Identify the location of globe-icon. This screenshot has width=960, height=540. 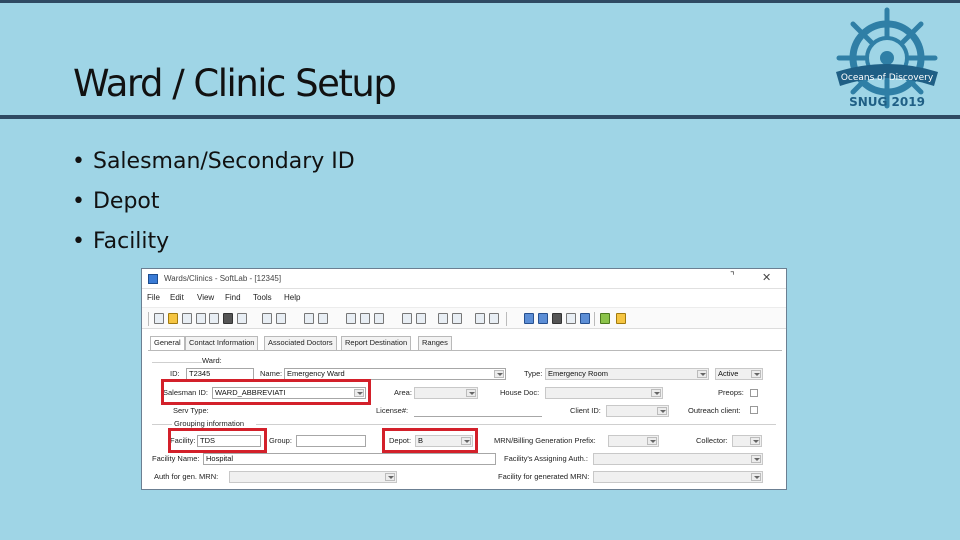
(605, 318).